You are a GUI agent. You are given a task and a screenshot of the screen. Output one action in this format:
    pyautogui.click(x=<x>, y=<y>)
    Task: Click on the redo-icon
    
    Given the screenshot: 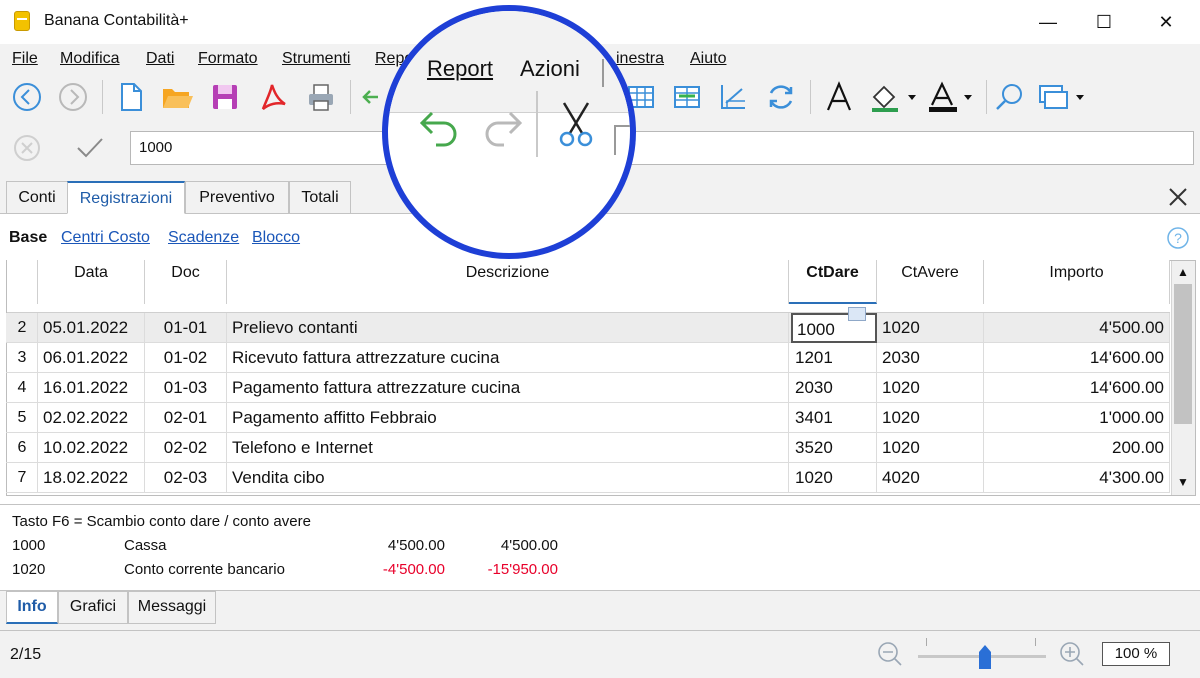 What is the action you would take?
    pyautogui.click(x=502, y=127)
    